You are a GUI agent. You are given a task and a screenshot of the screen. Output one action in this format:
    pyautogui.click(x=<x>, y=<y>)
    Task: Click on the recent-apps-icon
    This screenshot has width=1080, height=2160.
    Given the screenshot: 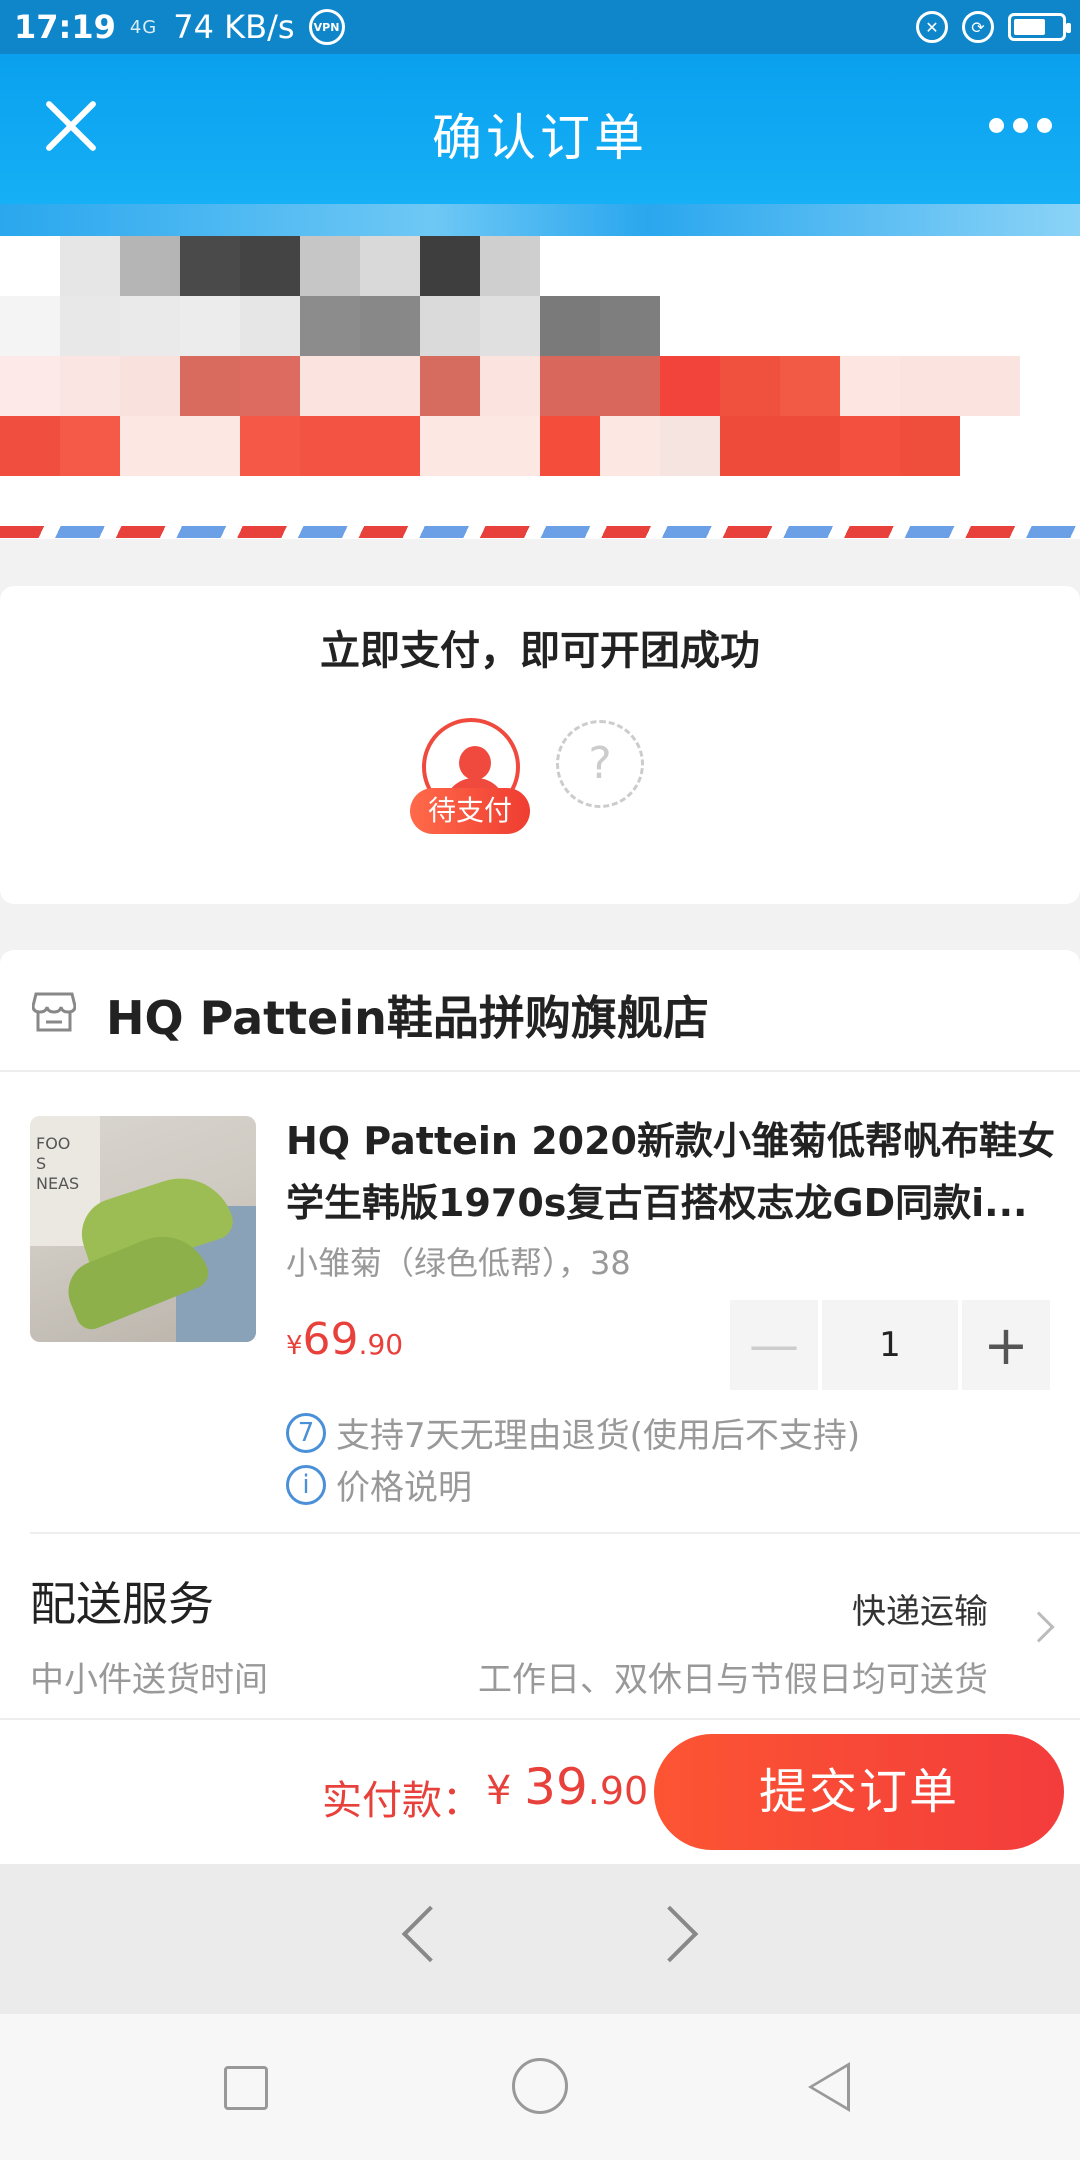 What is the action you would take?
    pyautogui.click(x=246, y=2088)
    